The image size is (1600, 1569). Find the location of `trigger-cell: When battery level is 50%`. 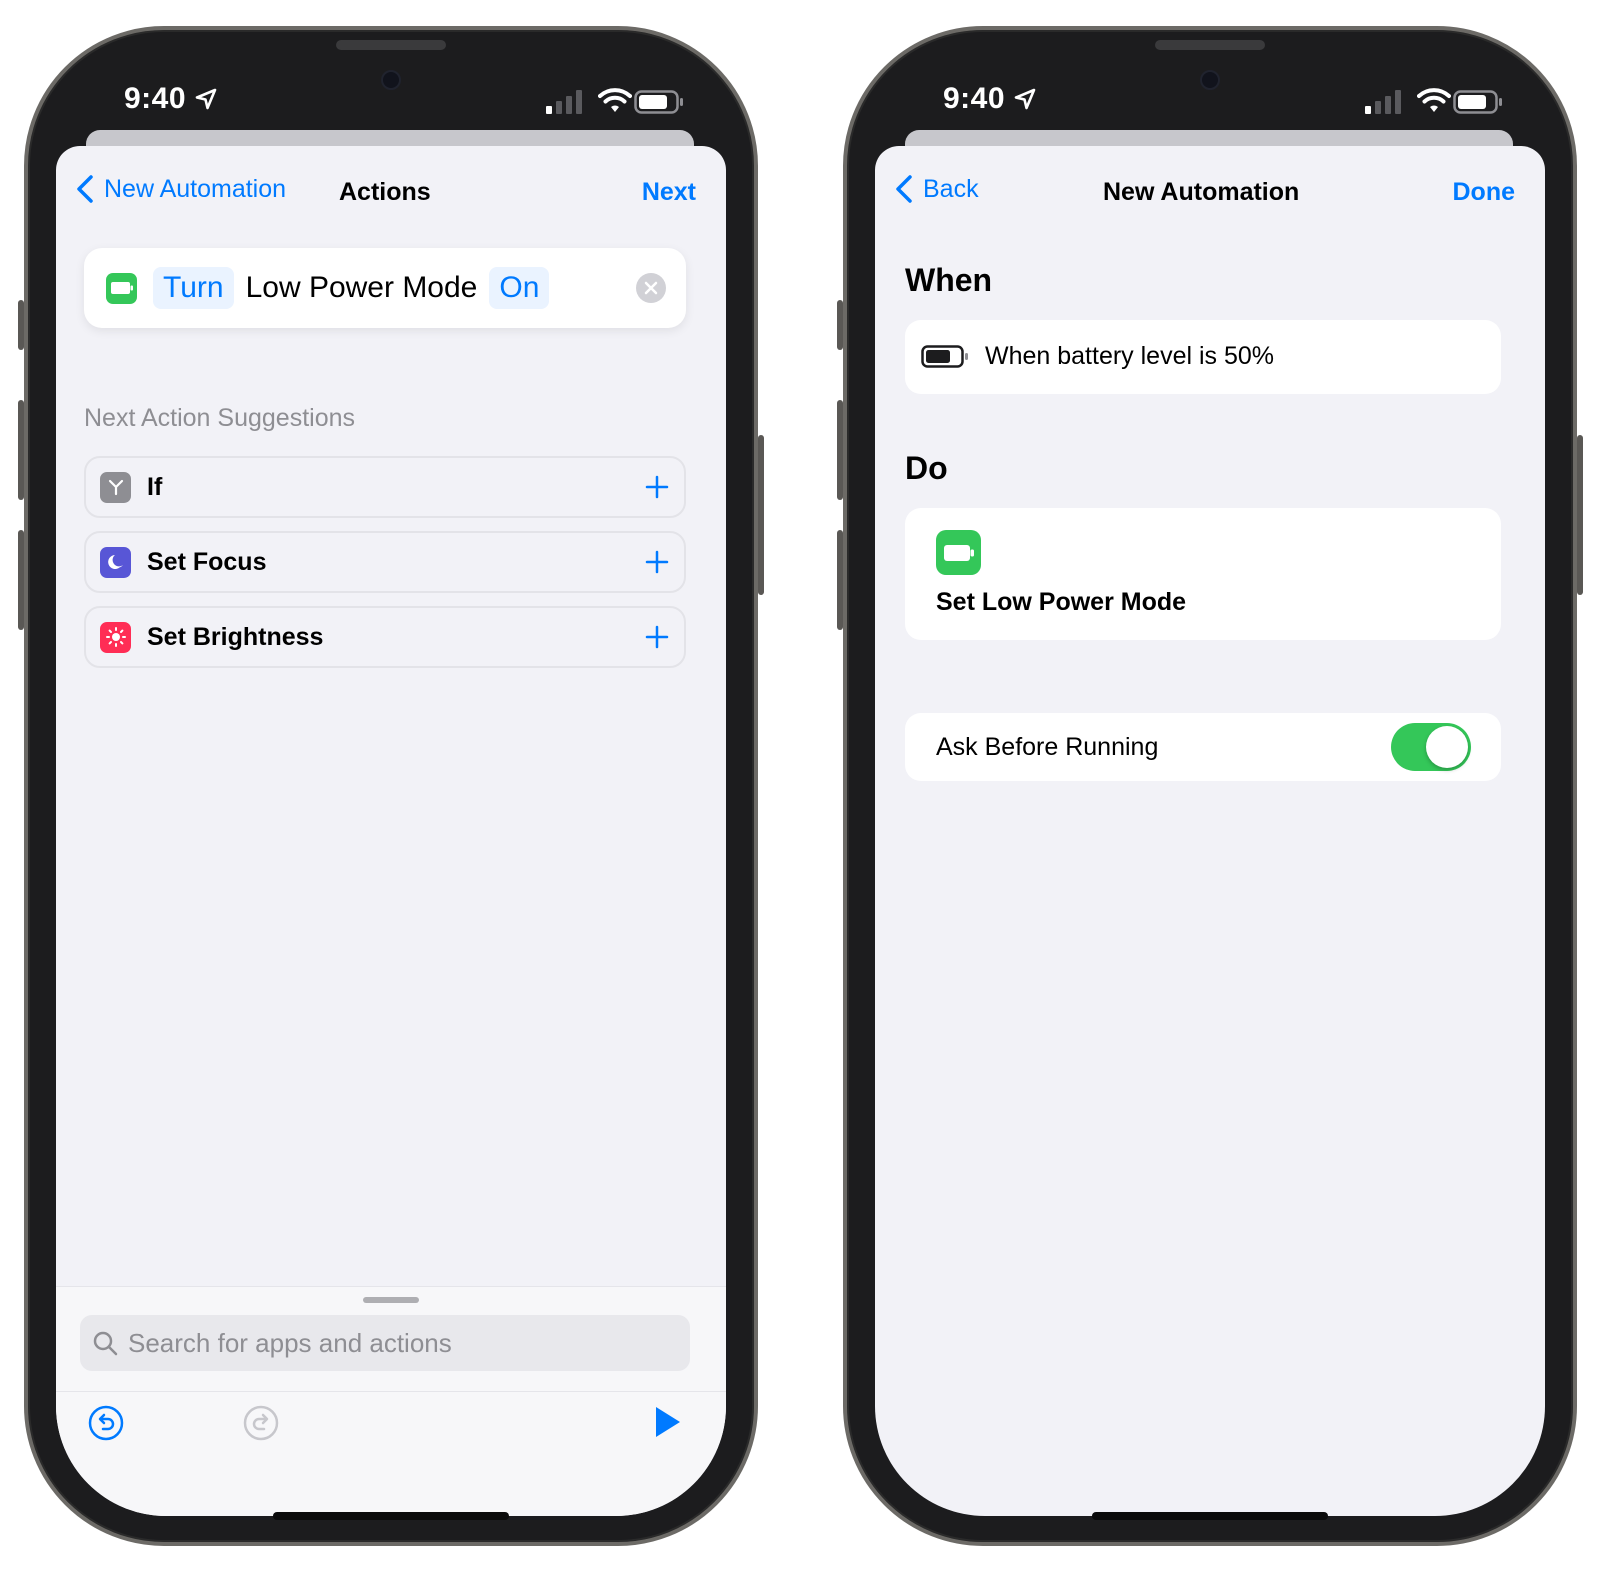

trigger-cell: When battery level is 50% is located at coordinates (1203, 357).